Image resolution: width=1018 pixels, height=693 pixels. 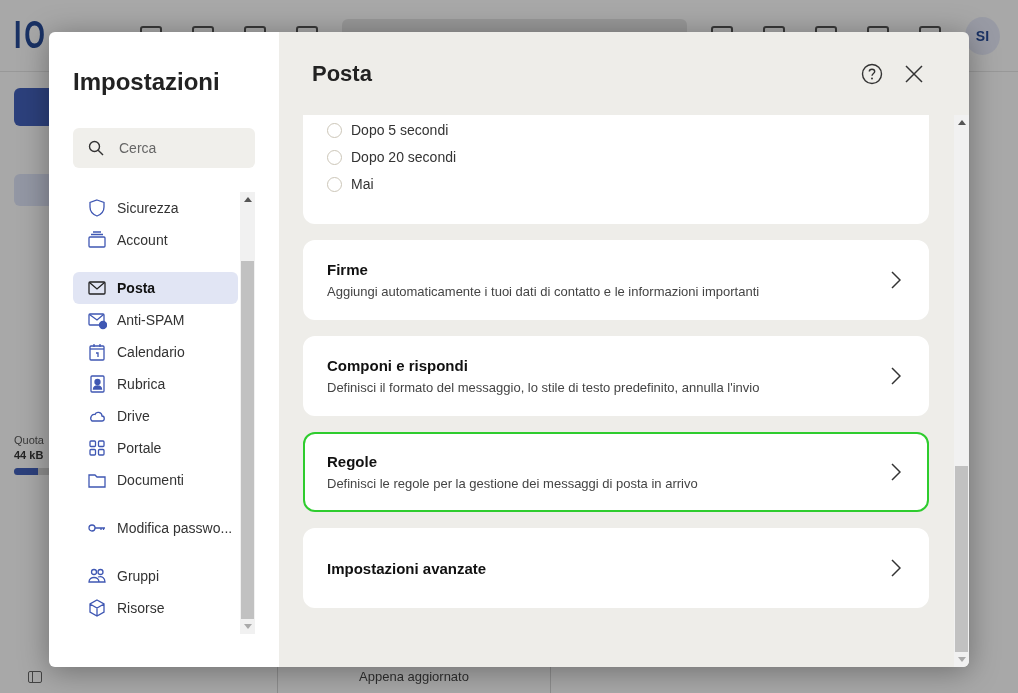 What do you see at coordinates (155, 320) in the screenshot?
I see `nav-item: Anti-SPAM` at bounding box center [155, 320].